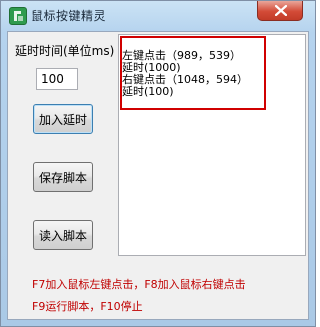 This screenshot has height=327, width=320. Describe the element at coordinates (57, 79) in the screenshot. I see `delay-time-input` at that location.